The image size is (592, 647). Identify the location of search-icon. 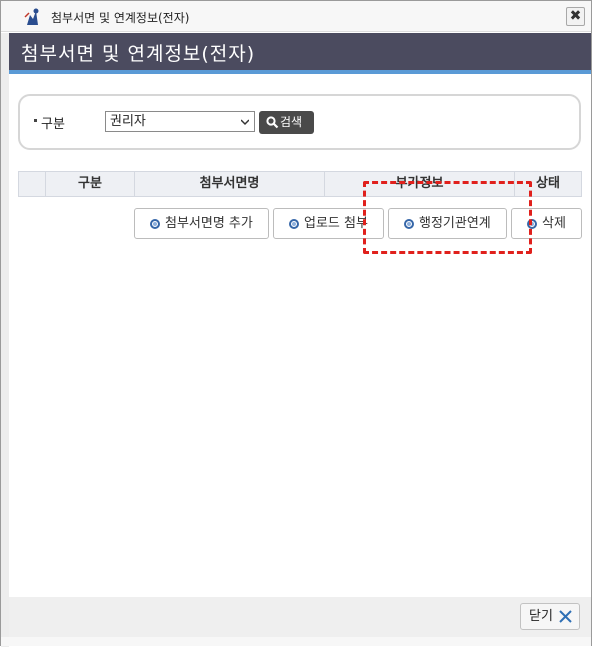
(272, 122).